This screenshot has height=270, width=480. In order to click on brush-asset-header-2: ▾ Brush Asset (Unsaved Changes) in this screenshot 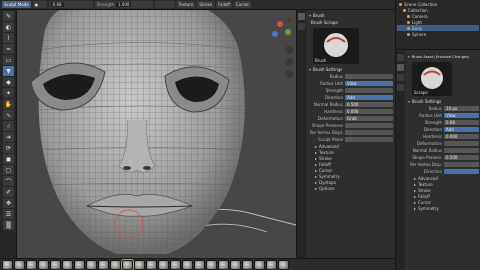, I will do `click(443, 56)`.